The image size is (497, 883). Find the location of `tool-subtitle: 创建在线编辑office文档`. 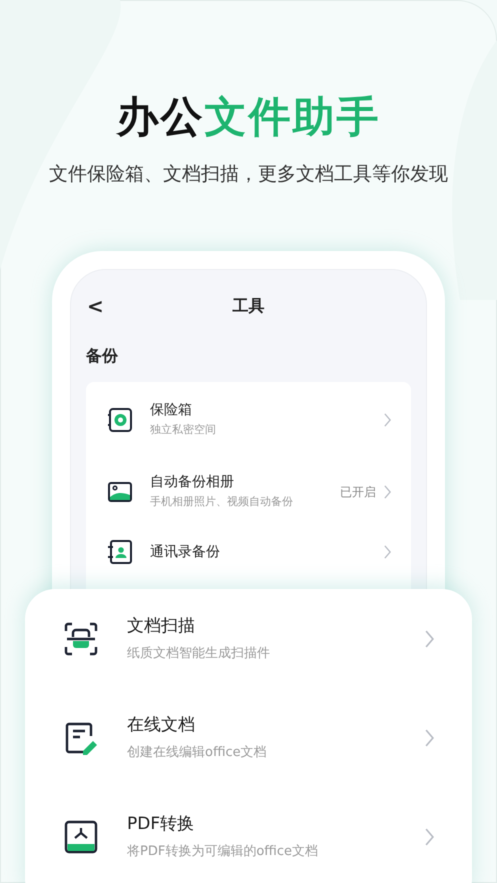

tool-subtitle: 创建在线编辑office文档 is located at coordinates (197, 753).